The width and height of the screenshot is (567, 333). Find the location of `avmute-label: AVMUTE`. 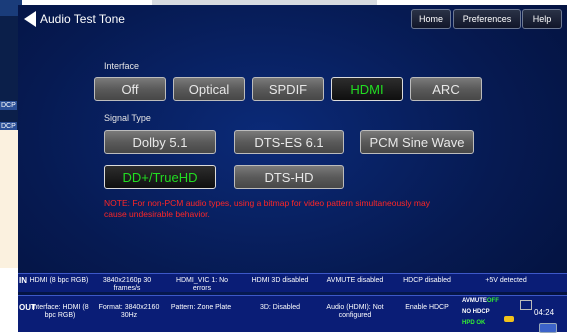

avmute-label: AVMUTE is located at coordinates (474, 301).